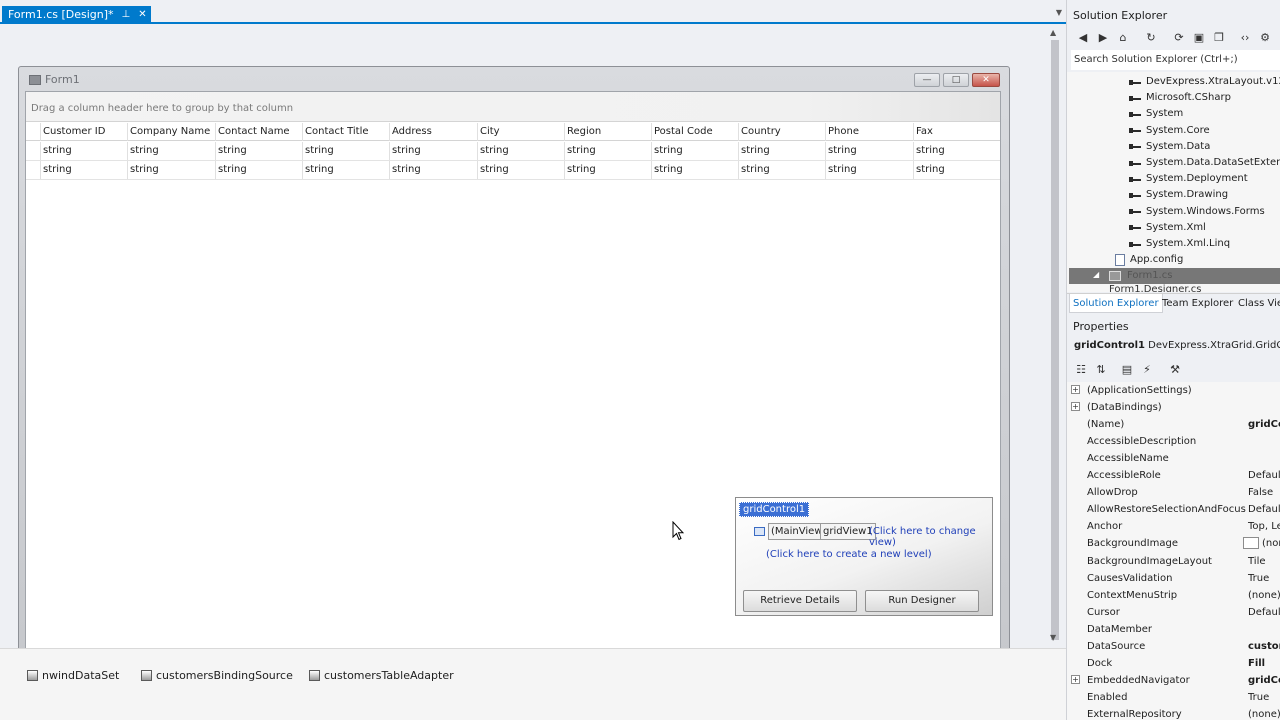 This screenshot has width=1280, height=720. What do you see at coordinates (1156, 114) in the screenshot?
I see `tree-item-reference: System` at bounding box center [1156, 114].